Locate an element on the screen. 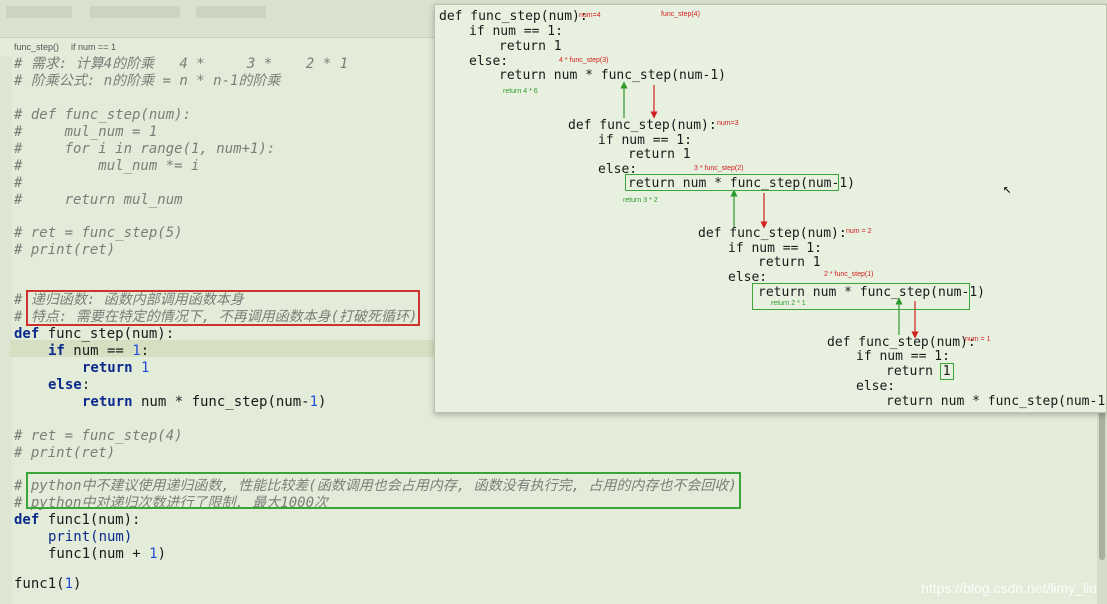 This screenshot has height=604, width=1107. num-annotation: num = 2 is located at coordinates (859, 231).